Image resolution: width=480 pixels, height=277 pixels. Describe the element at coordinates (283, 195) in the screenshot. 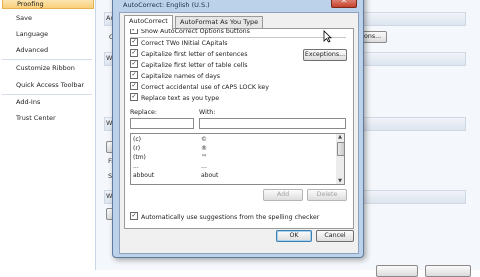

I see `add-button: Add` at that location.